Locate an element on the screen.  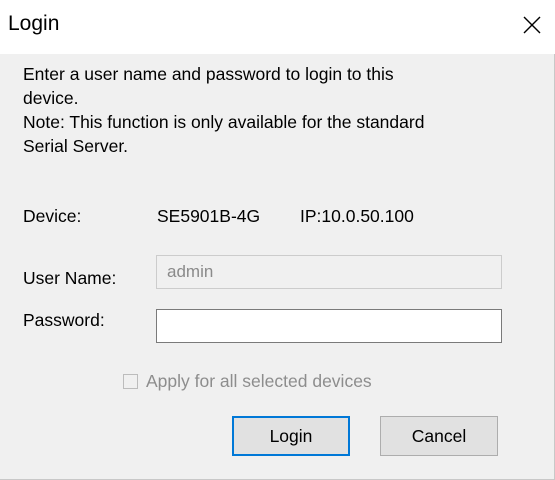
note-text-line-2: Serial Server. is located at coordinates (76, 146).